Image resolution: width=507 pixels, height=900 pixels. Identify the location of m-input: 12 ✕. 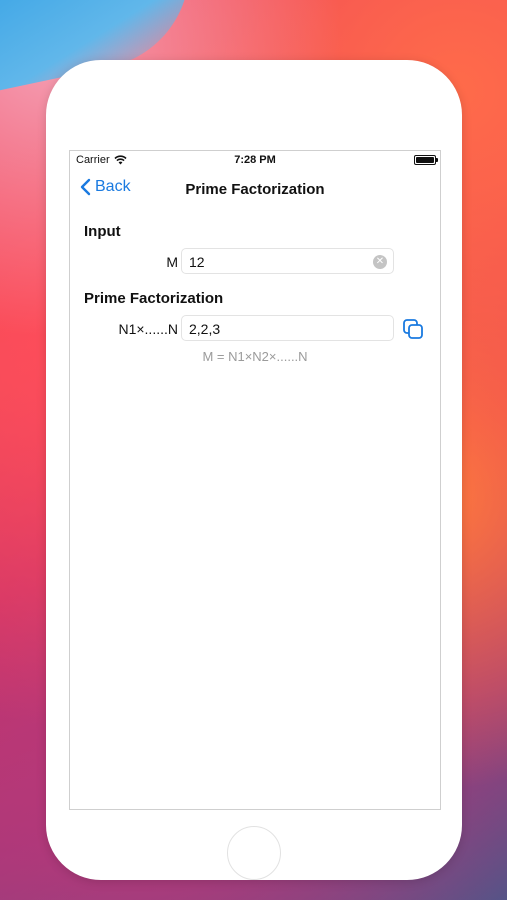
(287, 261).